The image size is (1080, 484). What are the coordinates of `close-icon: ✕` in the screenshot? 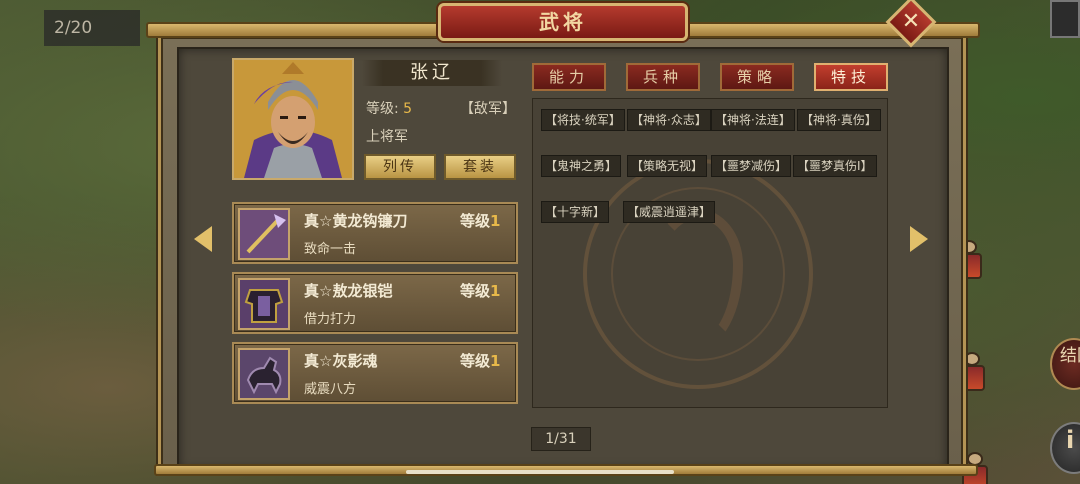 It's located at (911, 21).